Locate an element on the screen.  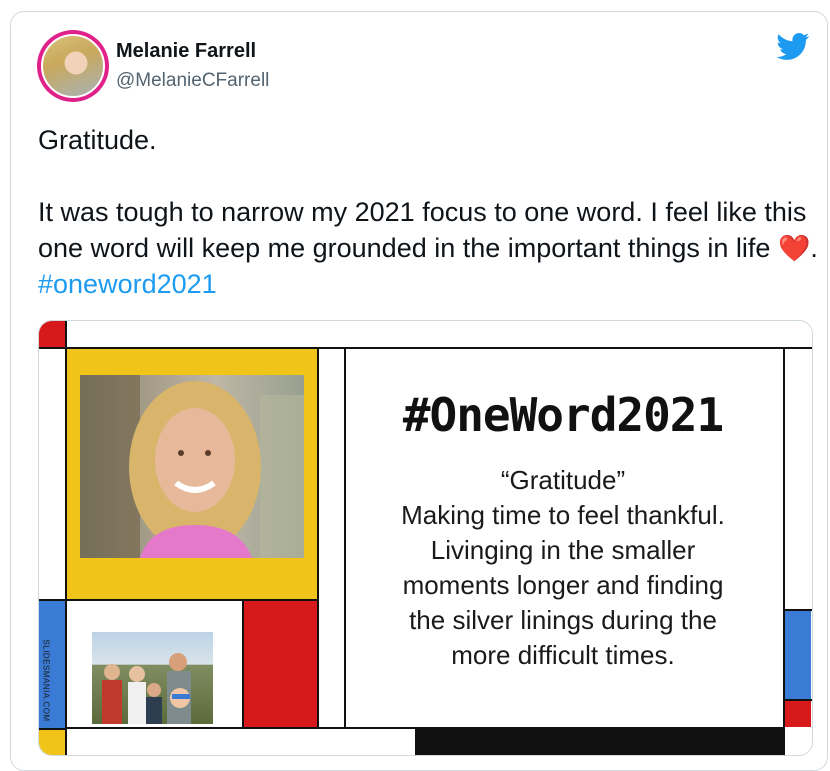
slidesmania-watermark: SLIDESMANIA.COM is located at coordinates (46, 680).